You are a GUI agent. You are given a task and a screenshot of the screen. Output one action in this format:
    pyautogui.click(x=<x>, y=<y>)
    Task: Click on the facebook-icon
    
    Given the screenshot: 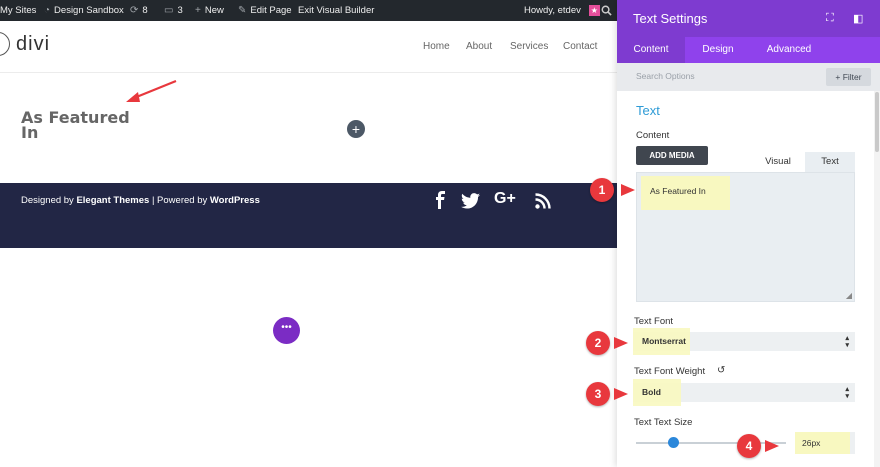 What is the action you would take?
    pyautogui.click(x=440, y=200)
    